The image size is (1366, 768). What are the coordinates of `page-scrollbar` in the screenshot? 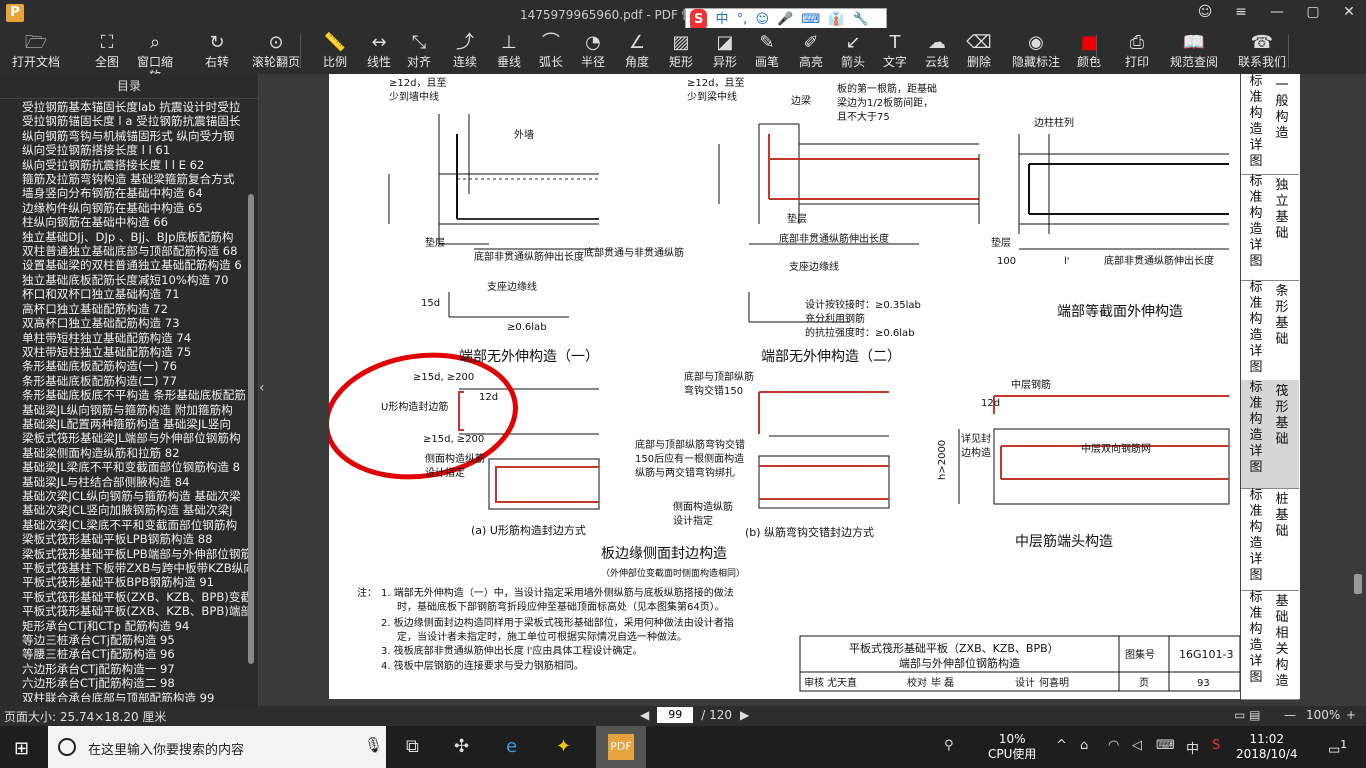 It's located at (1358, 584).